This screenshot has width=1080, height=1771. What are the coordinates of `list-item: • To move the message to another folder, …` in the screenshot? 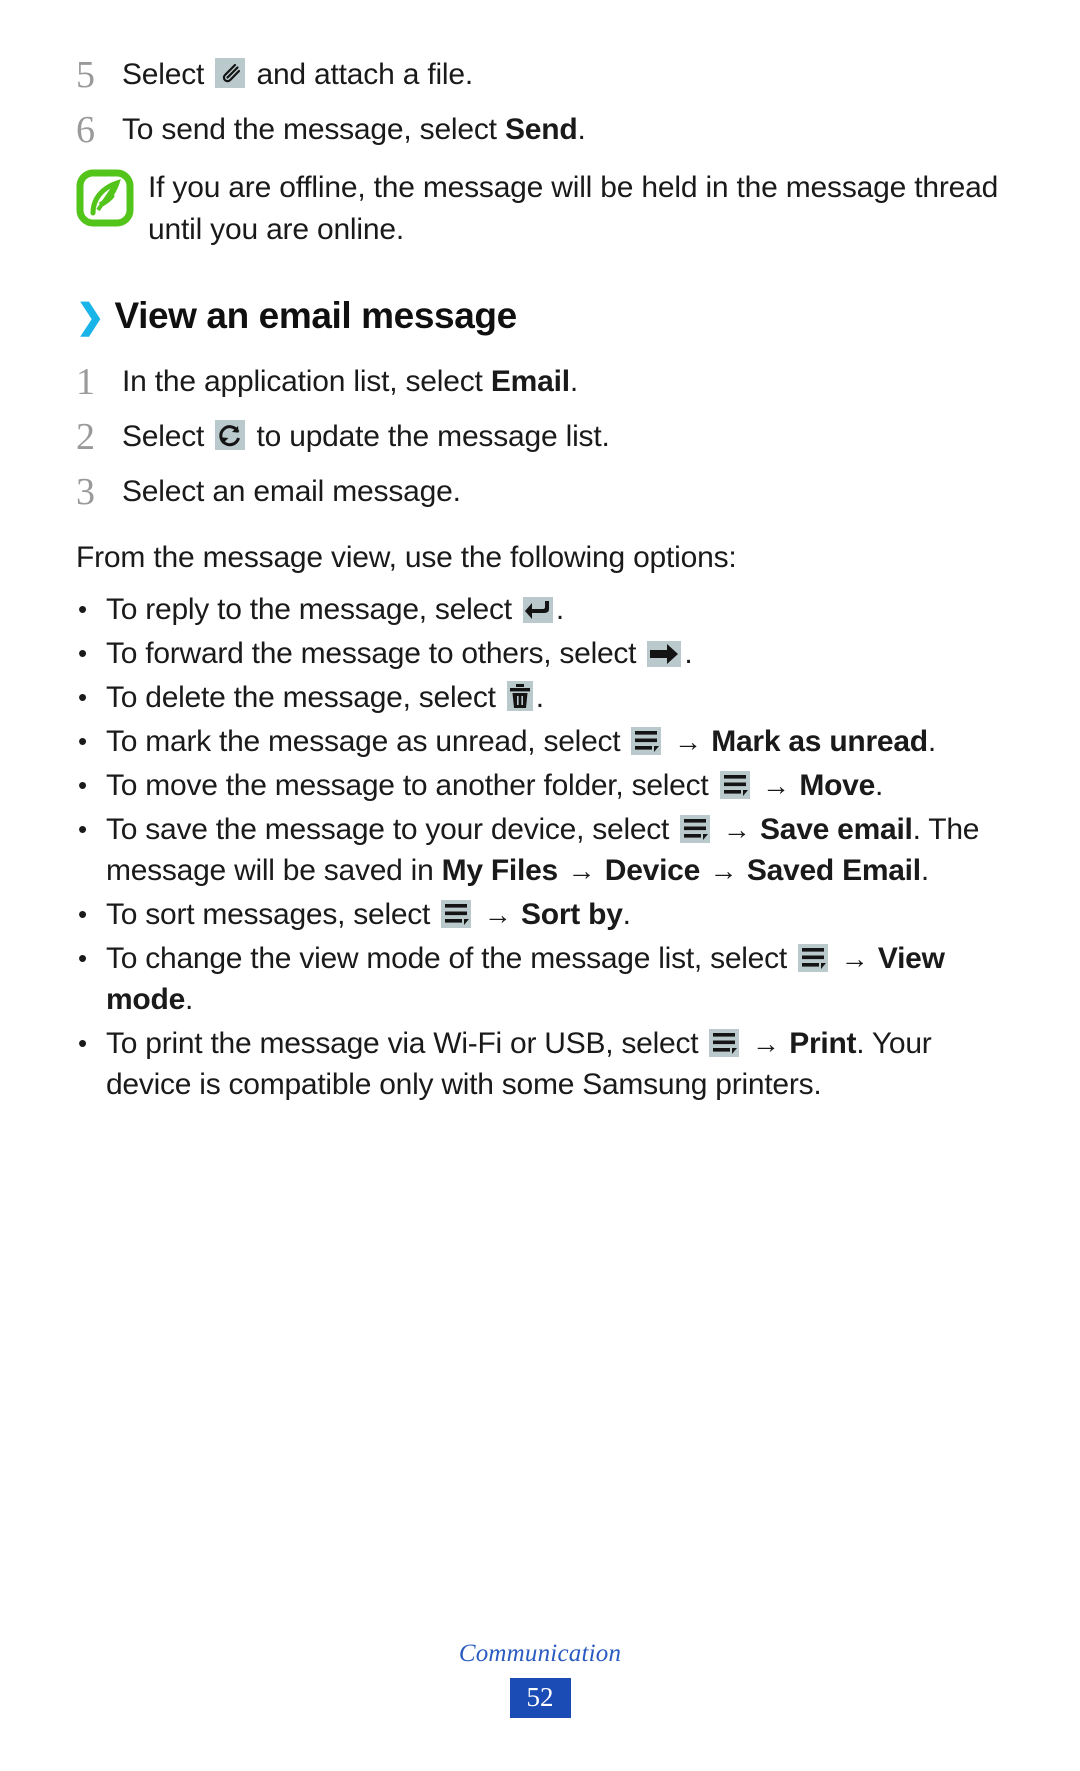 It's located at (541, 785).